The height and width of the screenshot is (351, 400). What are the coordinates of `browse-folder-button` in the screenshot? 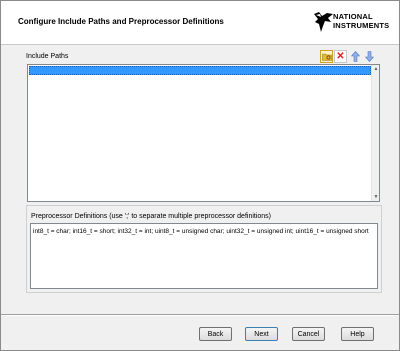 It's located at (326, 56).